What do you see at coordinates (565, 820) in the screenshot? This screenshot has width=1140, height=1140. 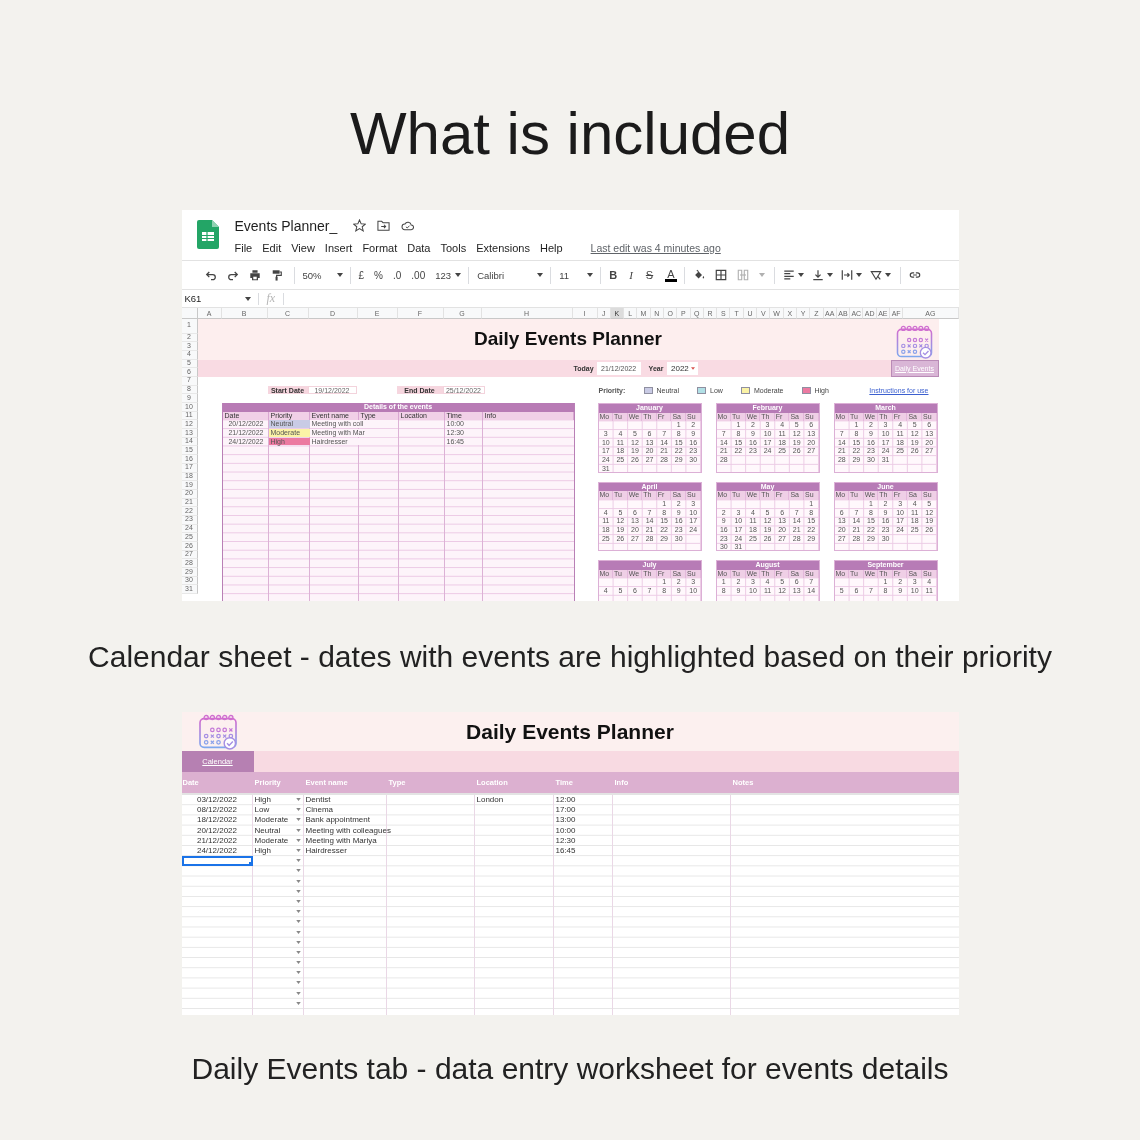 I see `table-cell-text: 13:00` at bounding box center [565, 820].